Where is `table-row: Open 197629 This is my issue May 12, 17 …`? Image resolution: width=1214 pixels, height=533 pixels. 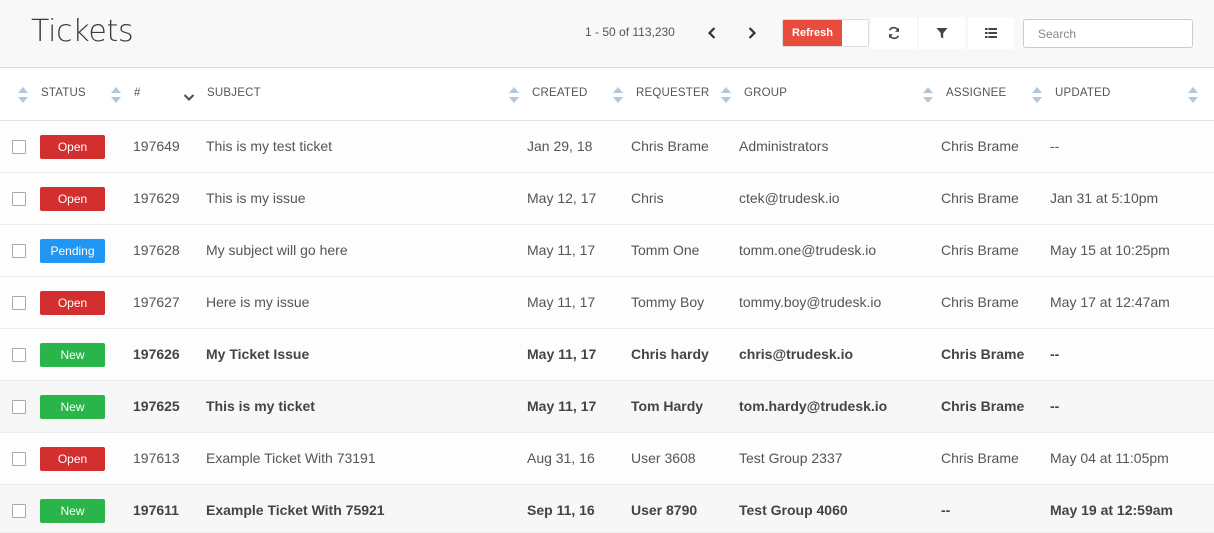 table-row: Open 197629 This is my issue May 12, 17 … is located at coordinates (607, 199).